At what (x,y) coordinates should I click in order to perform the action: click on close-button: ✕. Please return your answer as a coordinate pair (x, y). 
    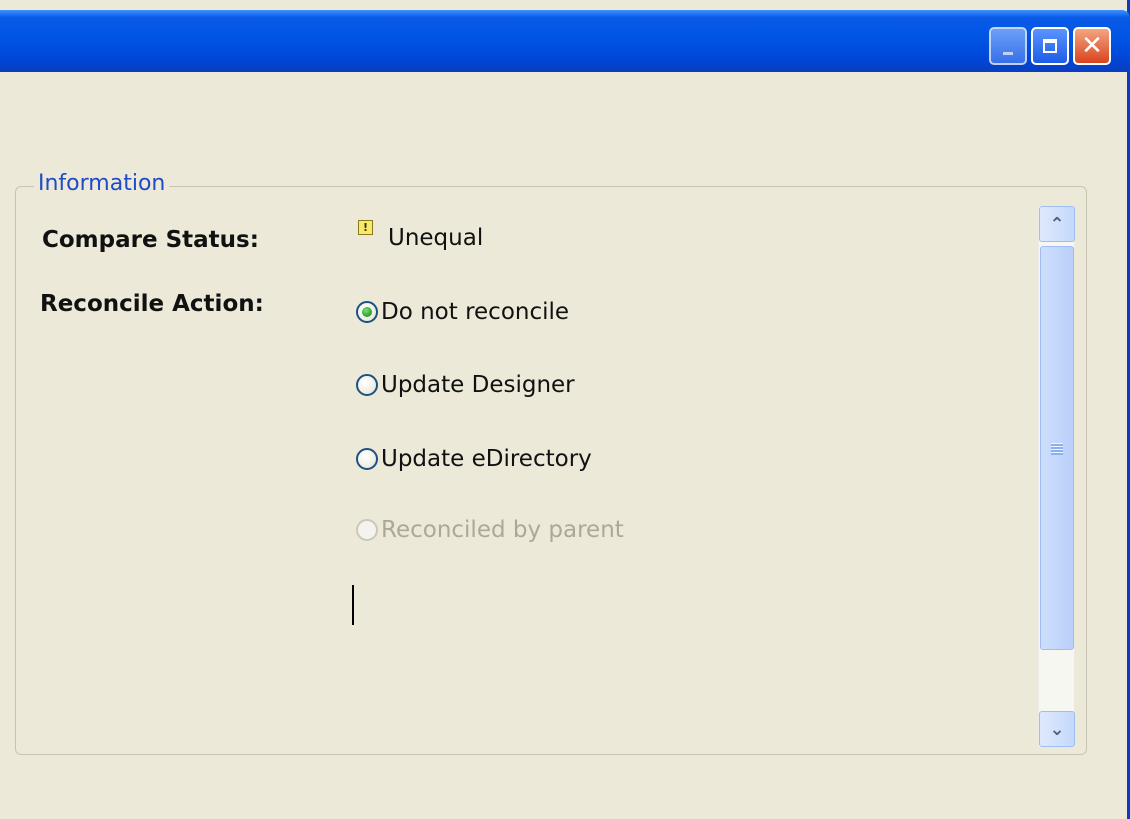
    Looking at the image, I should click on (1092, 46).